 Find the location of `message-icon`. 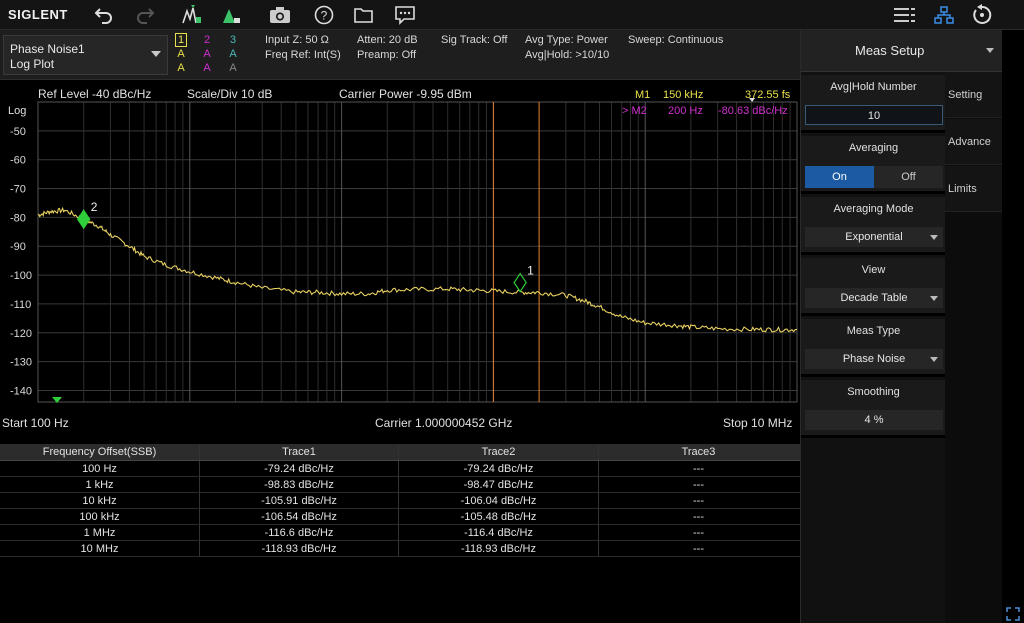

message-icon is located at coordinates (405, 15).